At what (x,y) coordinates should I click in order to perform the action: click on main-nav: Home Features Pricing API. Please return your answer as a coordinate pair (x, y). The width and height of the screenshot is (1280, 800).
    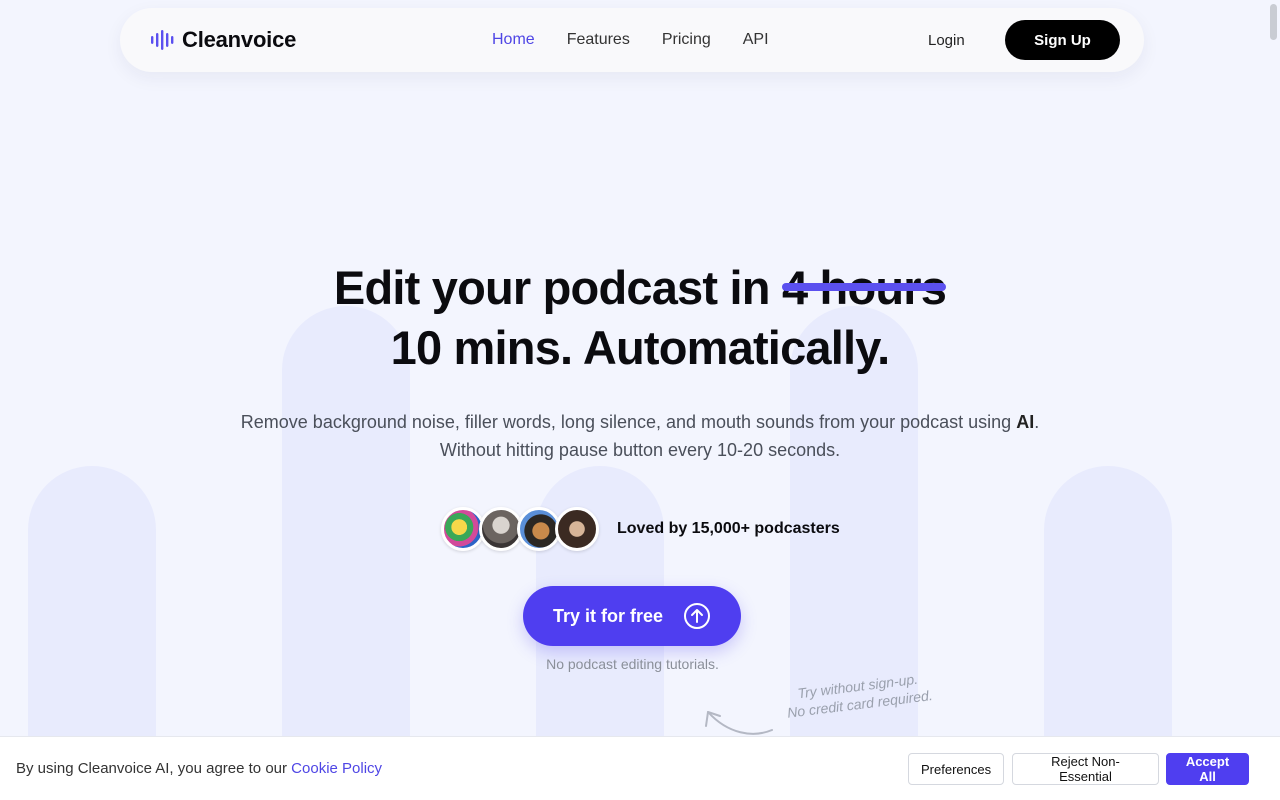
    Looking at the image, I should click on (630, 40).